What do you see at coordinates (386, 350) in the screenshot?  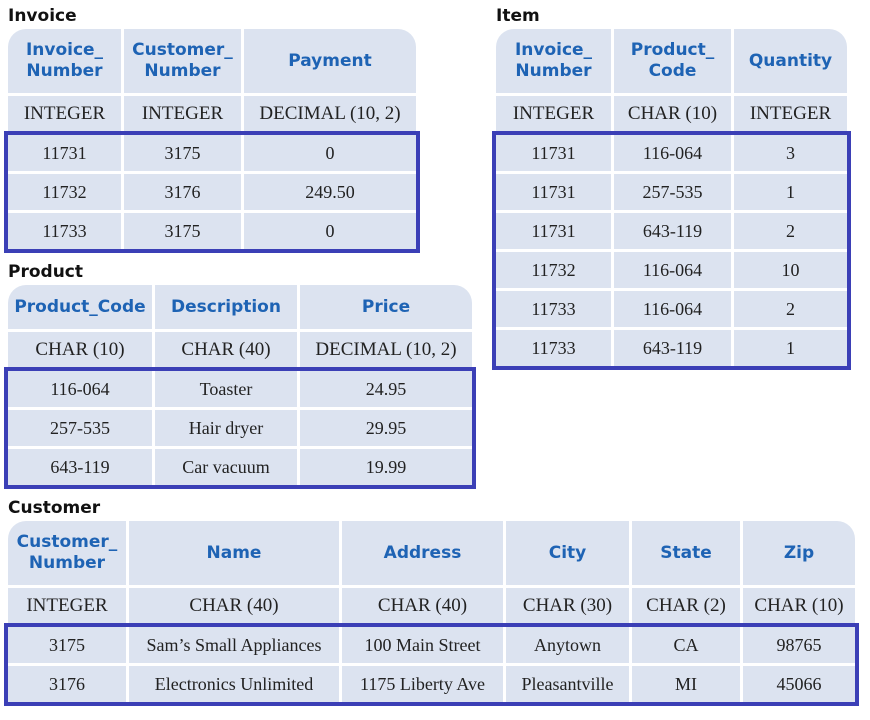 I see `product-column-type: DECIMAL (10, 2)` at bounding box center [386, 350].